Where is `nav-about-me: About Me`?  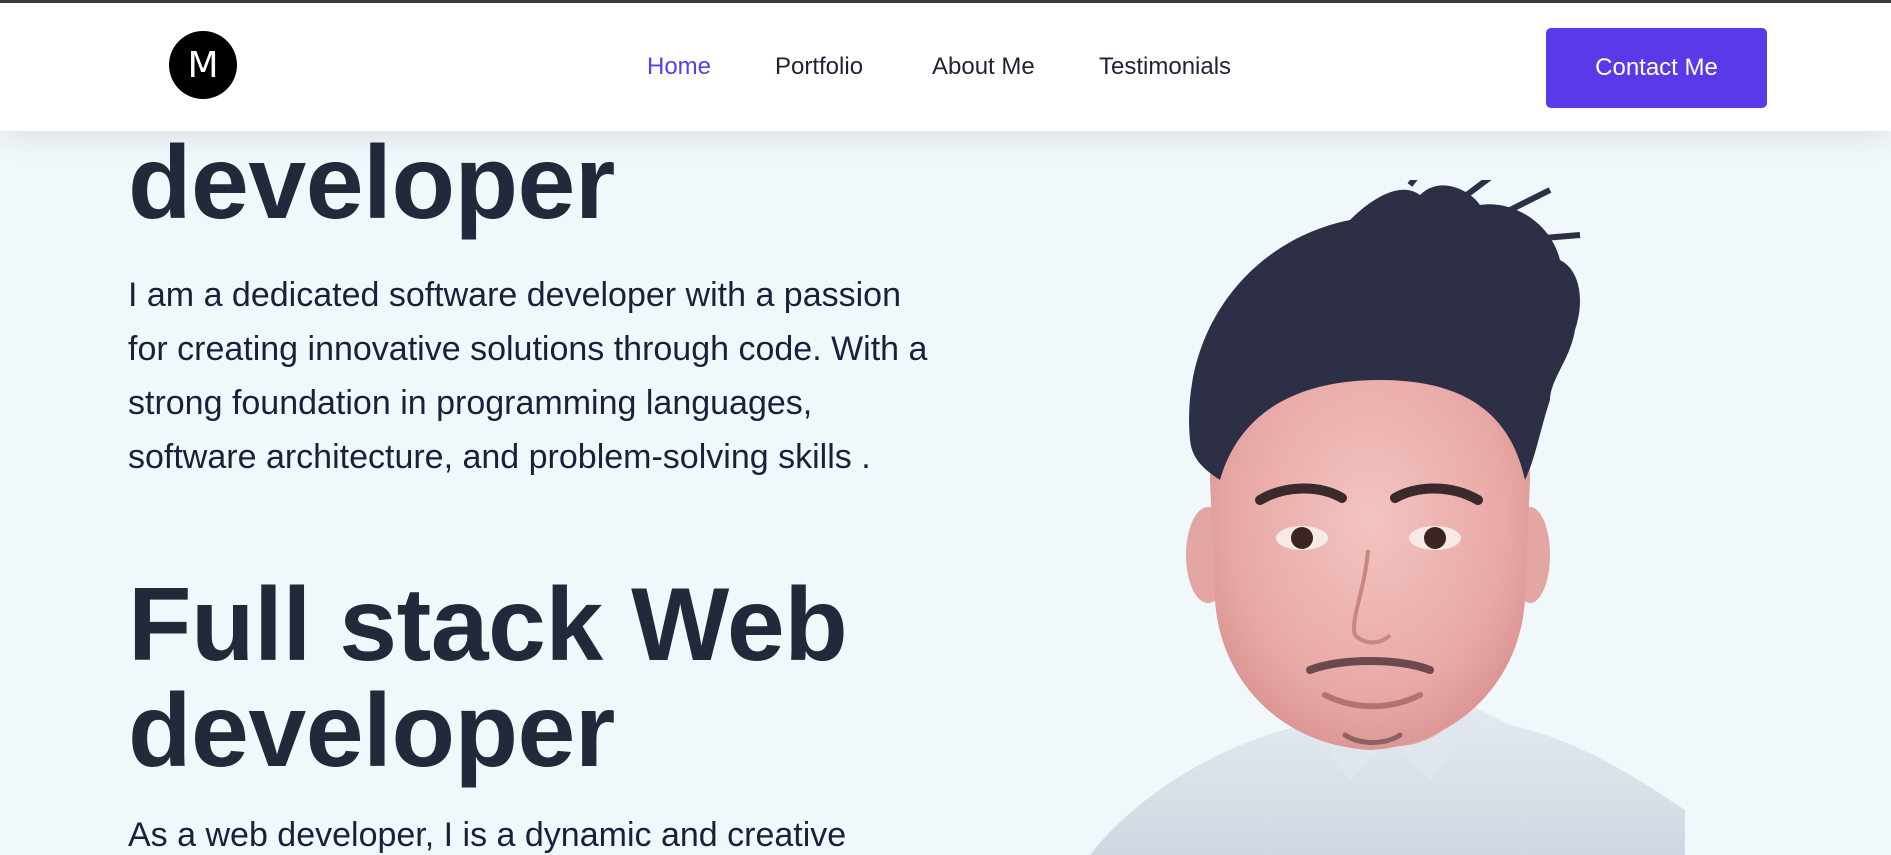 nav-about-me: About Me is located at coordinates (983, 67).